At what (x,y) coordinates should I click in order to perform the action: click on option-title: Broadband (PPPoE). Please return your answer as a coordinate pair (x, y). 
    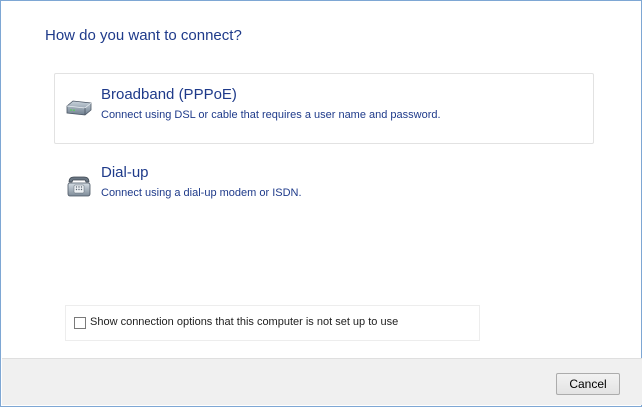
    Looking at the image, I should click on (169, 94).